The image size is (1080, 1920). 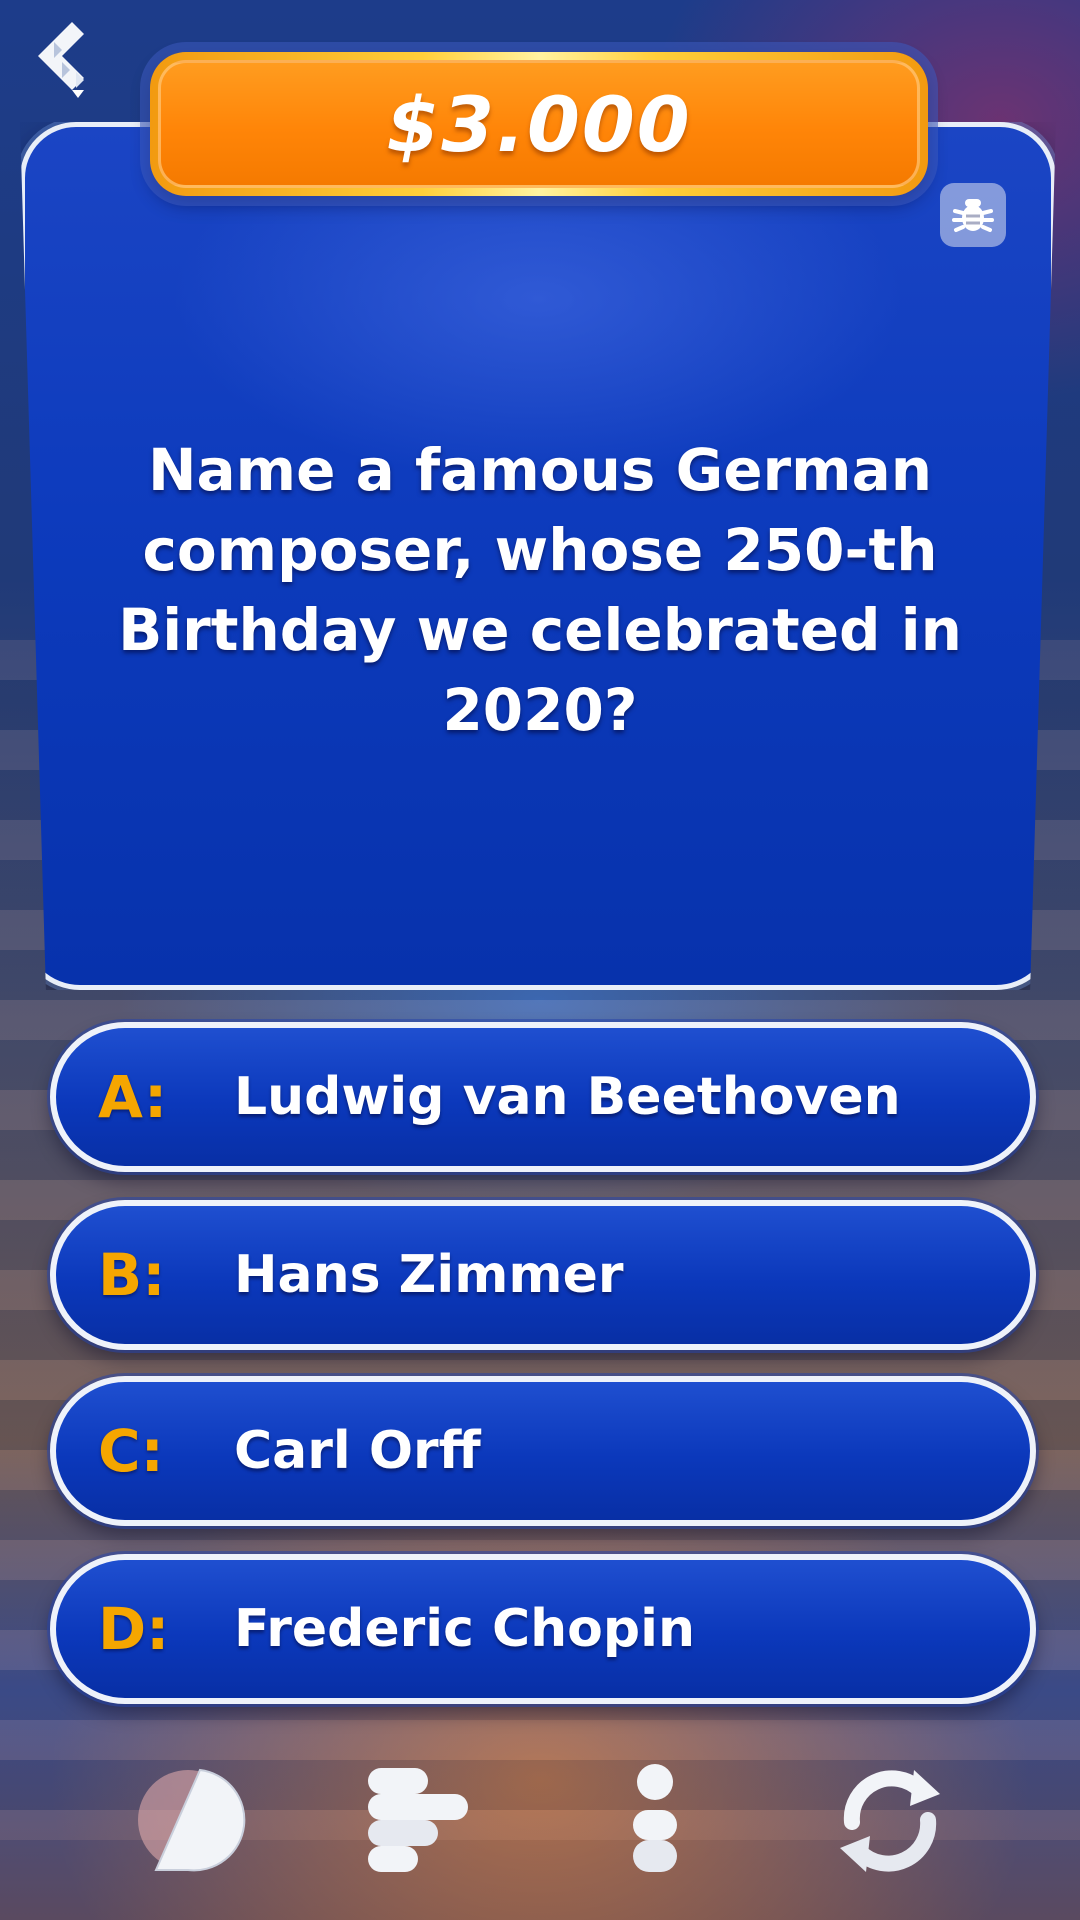 What do you see at coordinates (567, 1097) in the screenshot?
I see `answer-text: Ludwig van Beethoven` at bounding box center [567, 1097].